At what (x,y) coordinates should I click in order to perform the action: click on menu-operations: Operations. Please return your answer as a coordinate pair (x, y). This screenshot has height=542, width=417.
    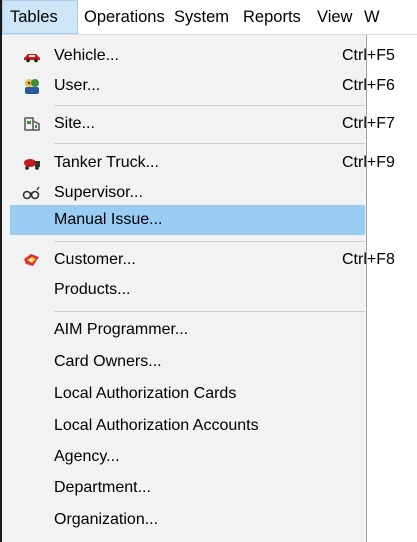
    Looking at the image, I should click on (124, 17).